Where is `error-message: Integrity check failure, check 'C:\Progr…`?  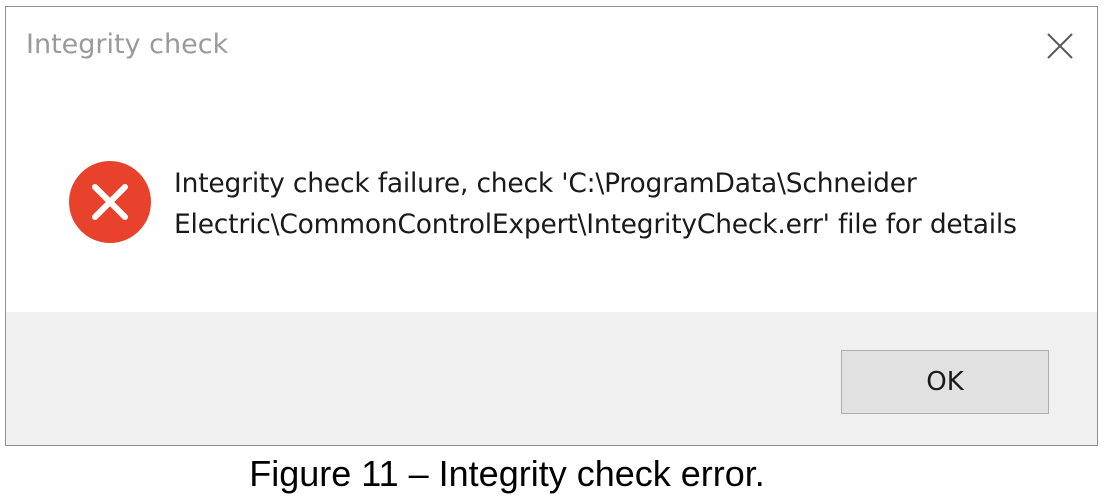 error-message: Integrity check failure, check 'C:\Progr… is located at coordinates (614, 204).